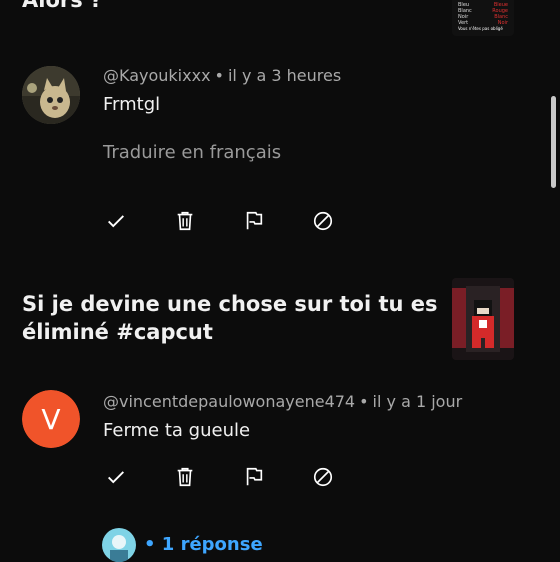  What do you see at coordinates (212, 544) in the screenshot?
I see `replies-count: 1 réponse` at bounding box center [212, 544].